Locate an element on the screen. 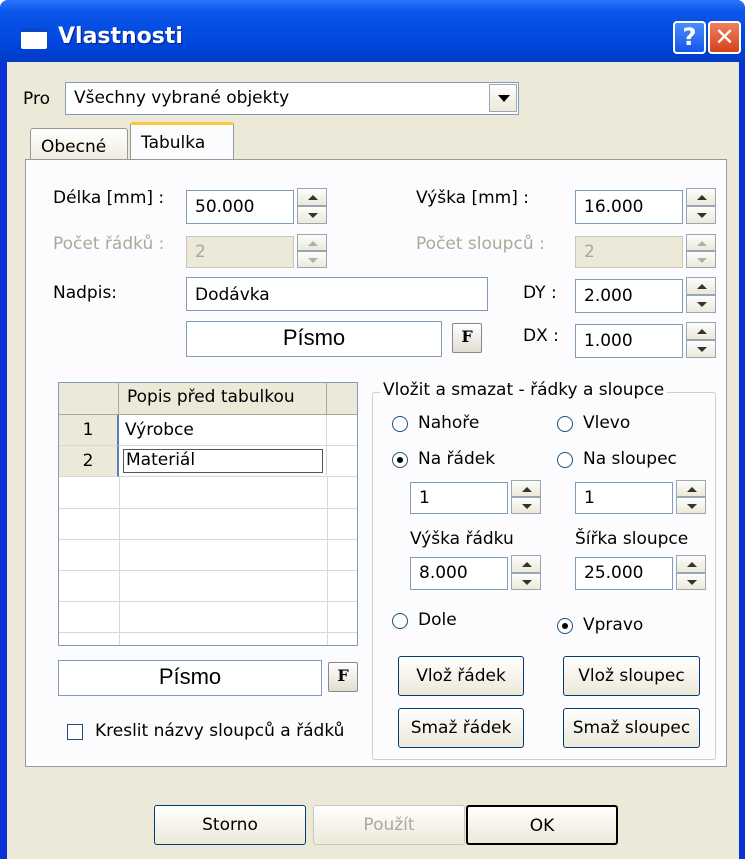 This screenshot has width=745, height=859. grid-cell-editor: Materiál is located at coordinates (223, 461).